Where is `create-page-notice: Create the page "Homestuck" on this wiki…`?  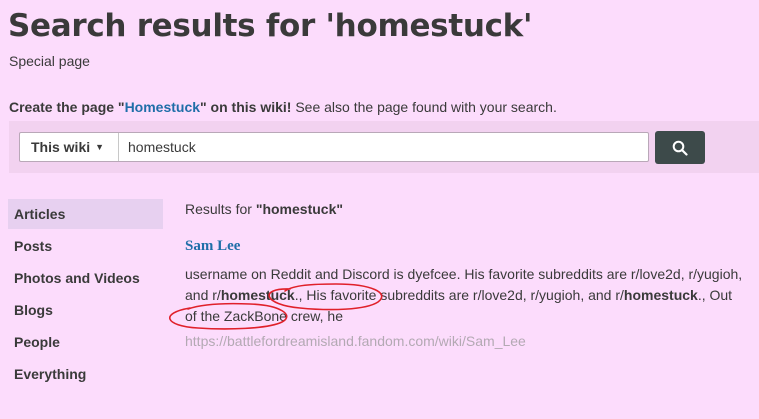
create-page-notice: Create the page "Homestuck" on this wiki… is located at coordinates (283, 107).